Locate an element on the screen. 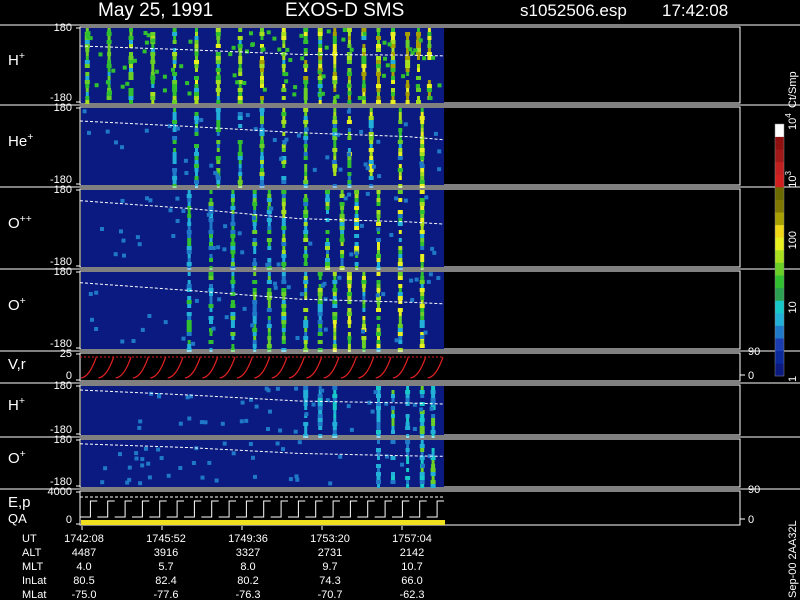 The height and width of the screenshot is (600, 800). panel-label: O+ is located at coordinates (17, 304).